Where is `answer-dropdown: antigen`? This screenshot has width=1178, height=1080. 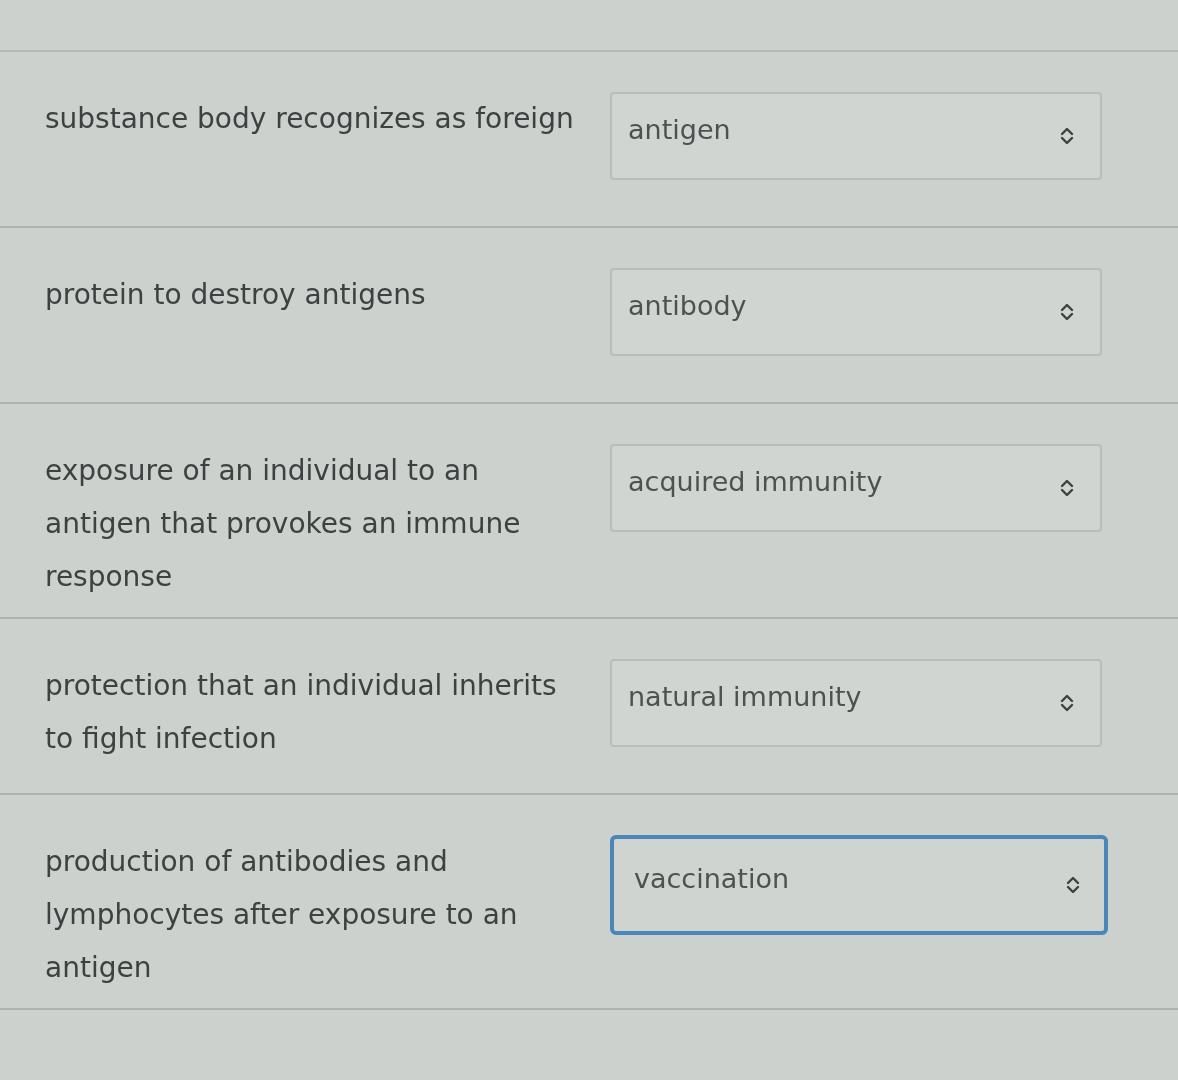
answer-dropdown: antigen is located at coordinates (856, 136).